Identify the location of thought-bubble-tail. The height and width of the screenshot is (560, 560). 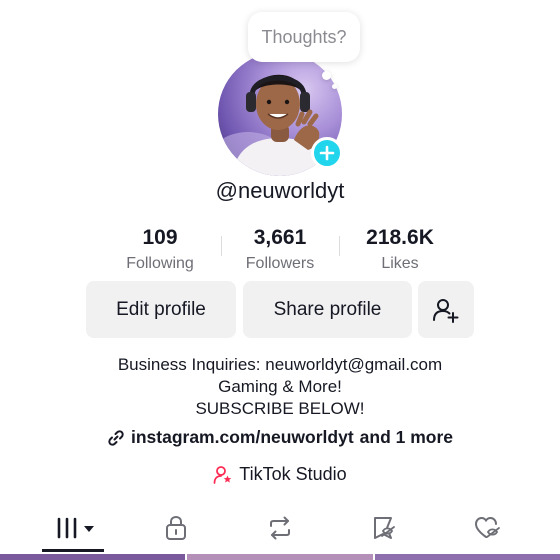
(326, 75).